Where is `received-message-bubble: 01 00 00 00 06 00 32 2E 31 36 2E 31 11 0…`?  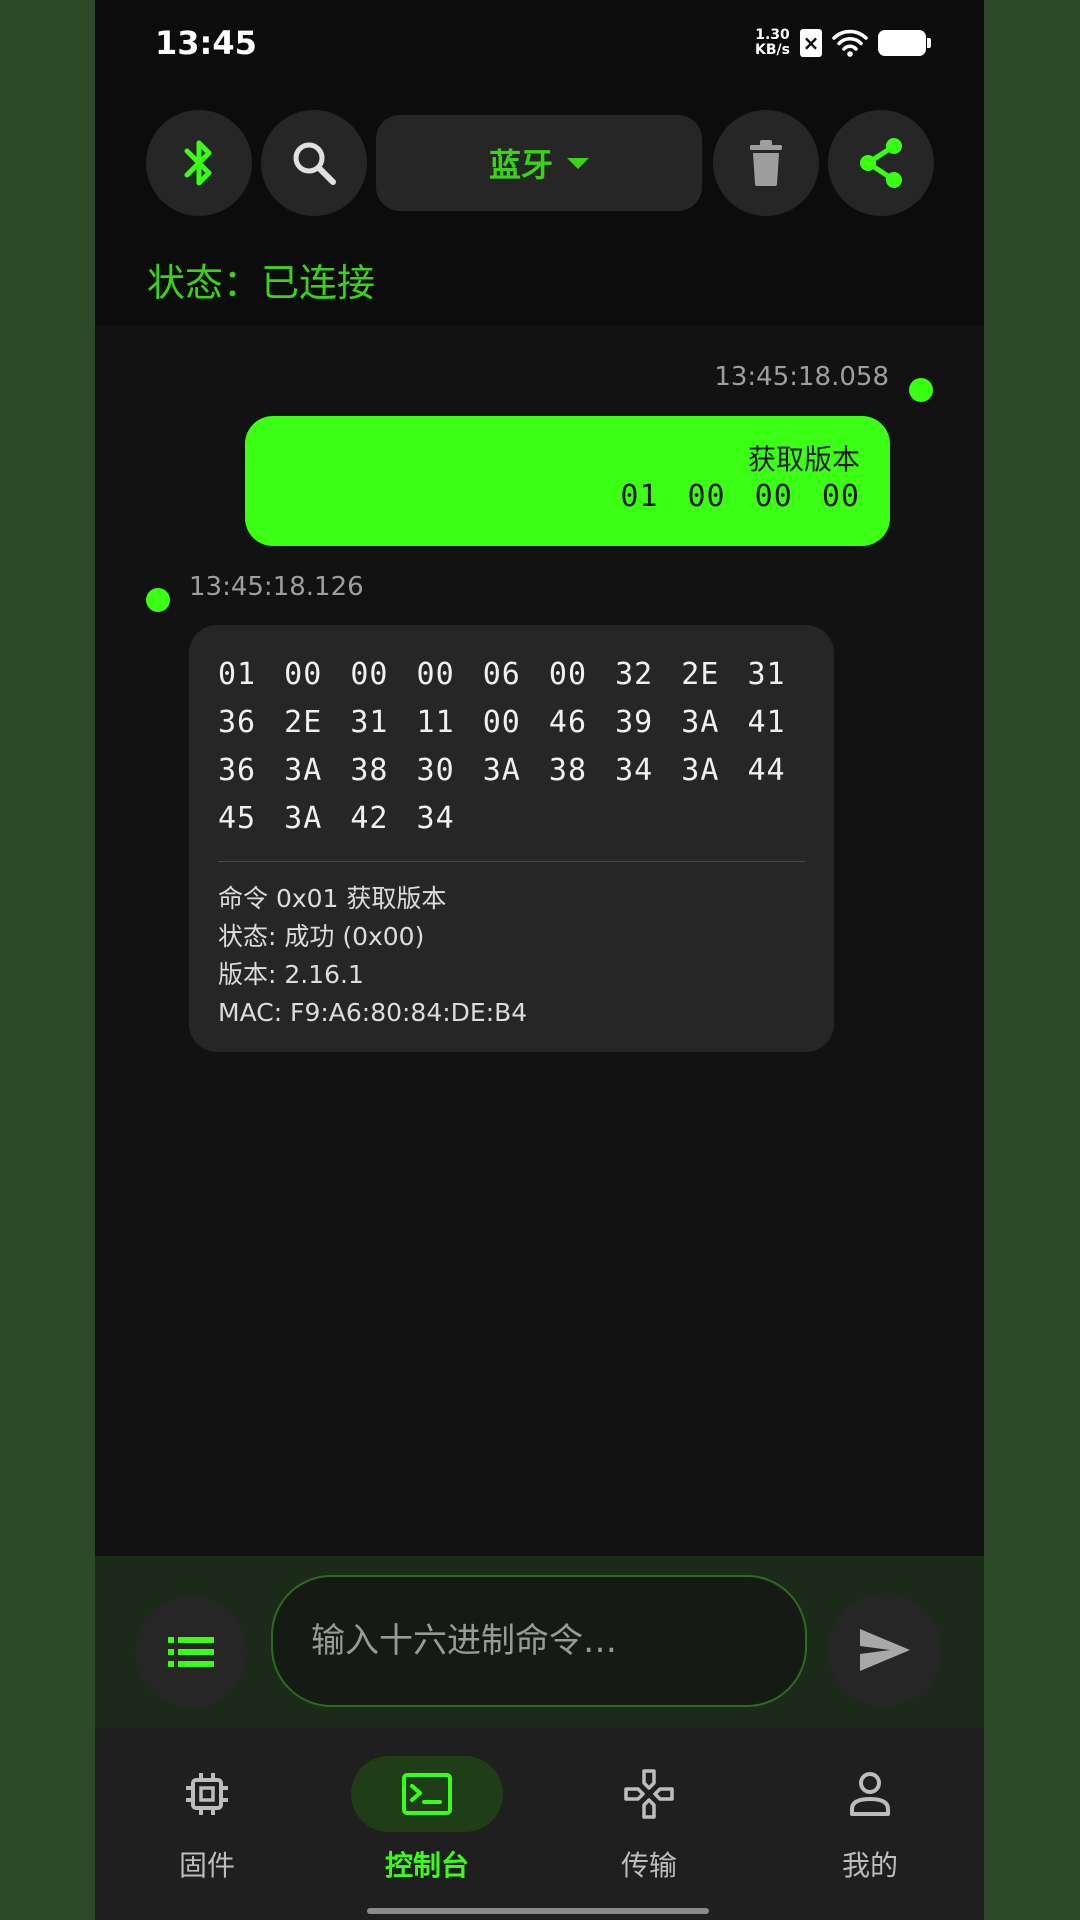 received-message-bubble: 01 00 00 00 06 00 32 2E 31 36 2E 31 11 0… is located at coordinates (511, 838).